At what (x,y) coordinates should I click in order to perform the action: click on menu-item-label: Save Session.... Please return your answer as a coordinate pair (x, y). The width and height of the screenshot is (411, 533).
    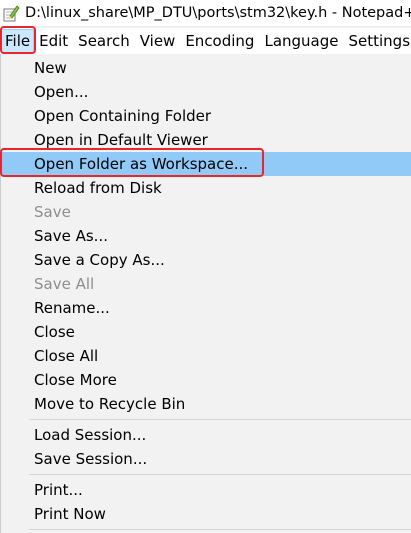
    Looking at the image, I should click on (91, 459).